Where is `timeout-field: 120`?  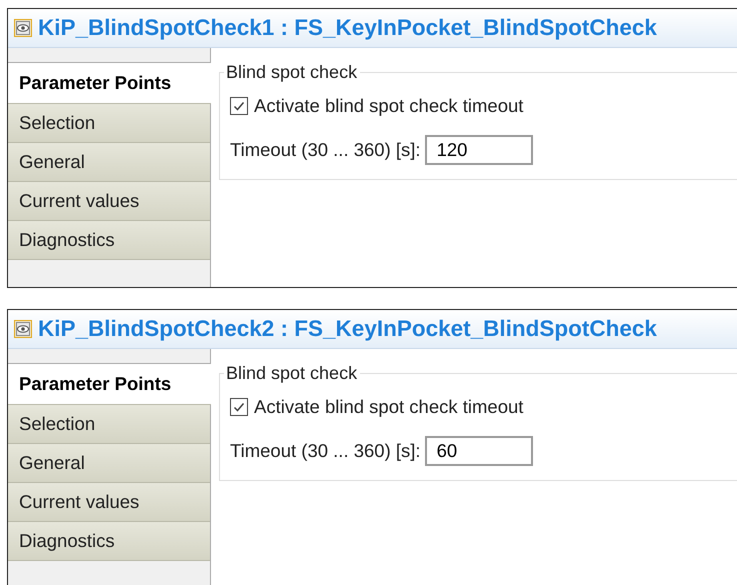
timeout-field: 120 is located at coordinates (478, 150).